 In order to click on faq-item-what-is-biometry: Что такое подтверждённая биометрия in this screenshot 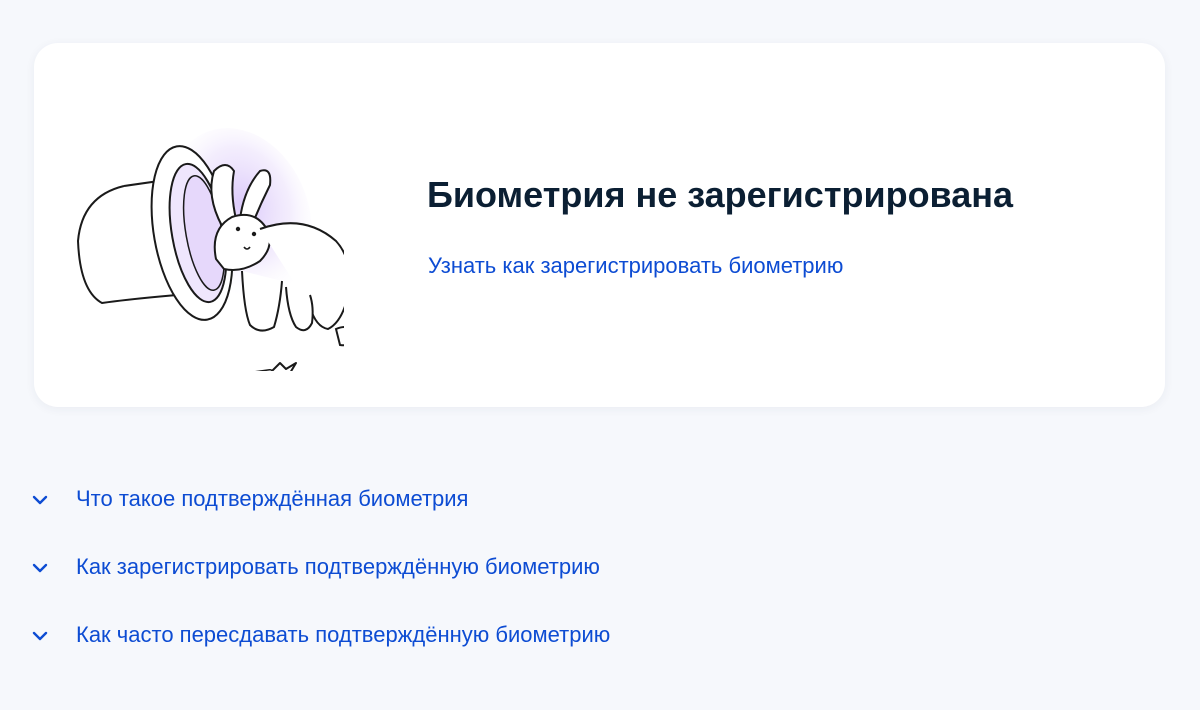, I will do `click(480, 504)`.